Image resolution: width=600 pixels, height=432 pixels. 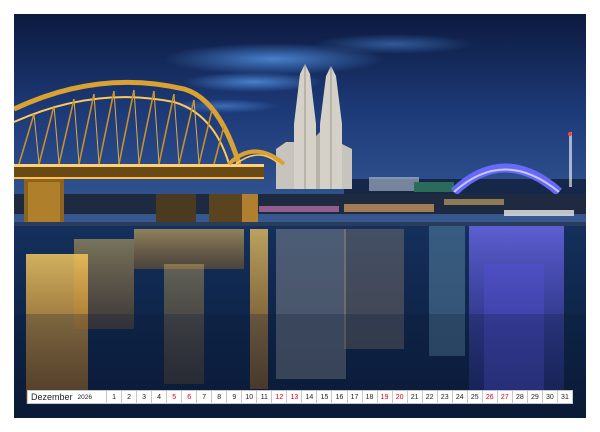 What do you see at coordinates (564, 397) in the screenshot?
I see `day-cell: 31` at bounding box center [564, 397].